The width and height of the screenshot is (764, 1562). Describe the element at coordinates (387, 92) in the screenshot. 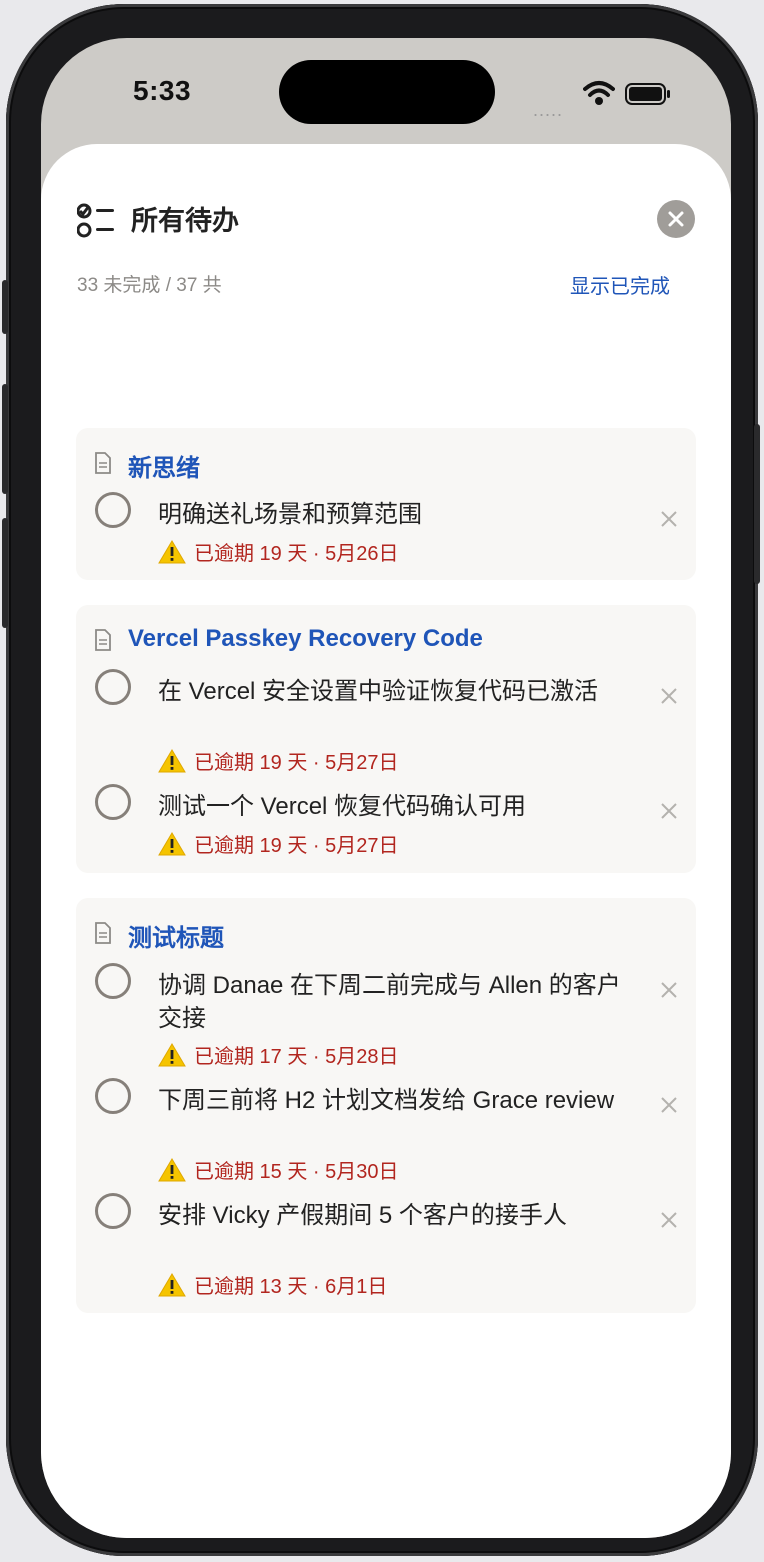

I see `dynamic-island` at that location.